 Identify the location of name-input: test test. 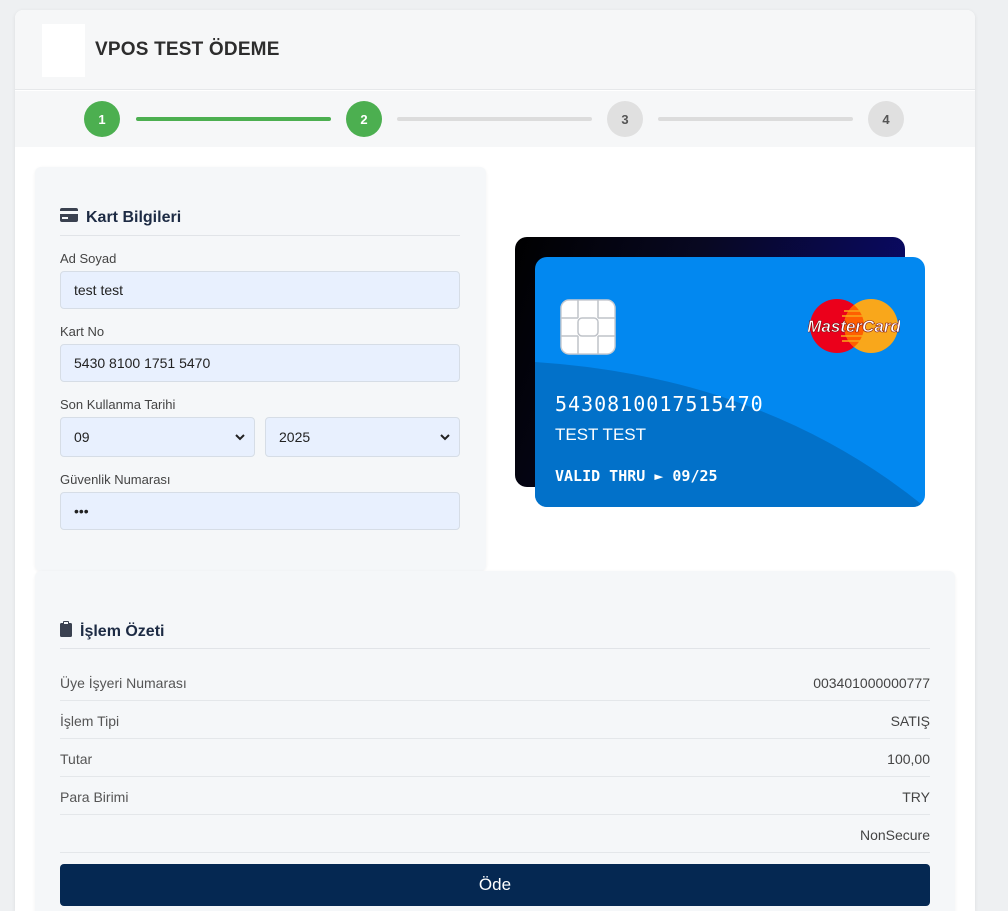
(260, 290).